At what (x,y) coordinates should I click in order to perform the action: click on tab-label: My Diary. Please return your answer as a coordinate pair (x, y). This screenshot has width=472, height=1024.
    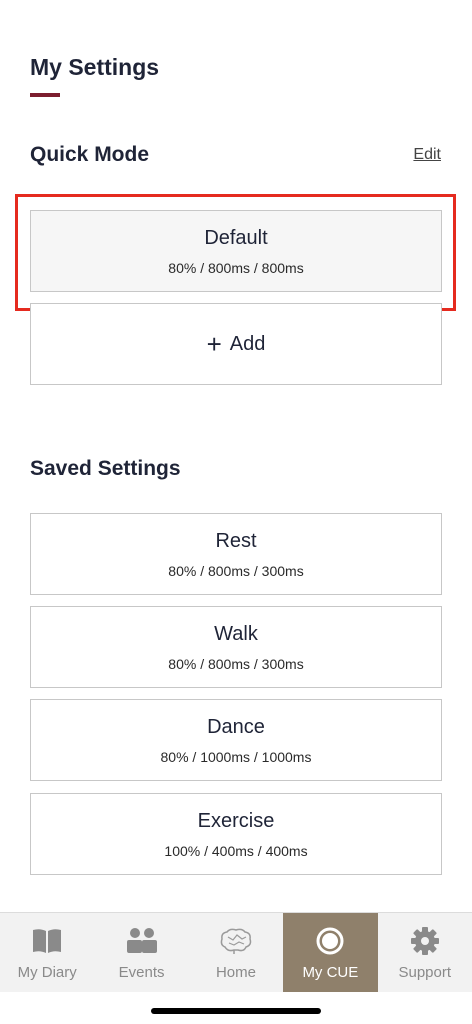
    Looking at the image, I should click on (47, 972).